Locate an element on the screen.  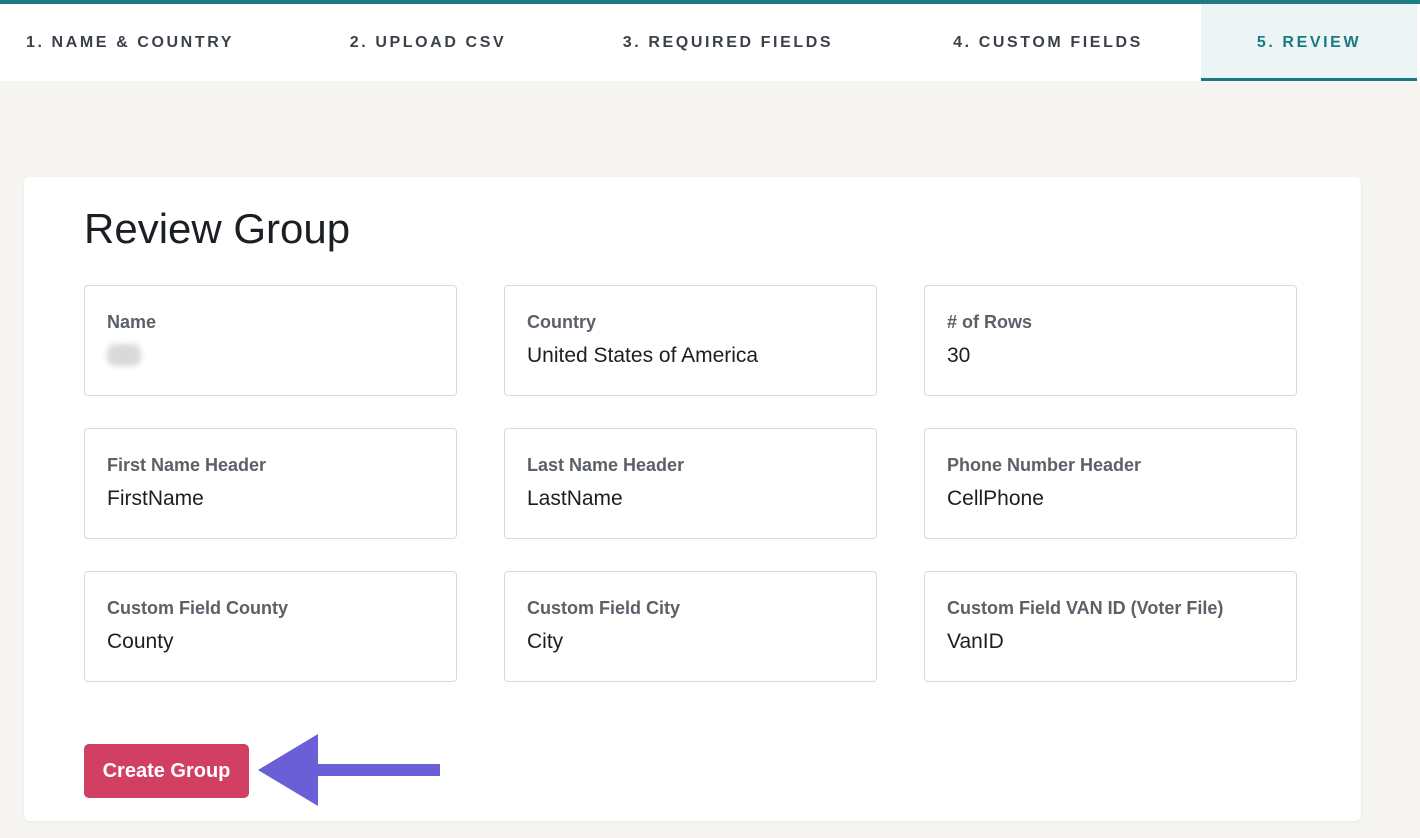
field-label: Phone Number Header is located at coordinates (1044, 465).